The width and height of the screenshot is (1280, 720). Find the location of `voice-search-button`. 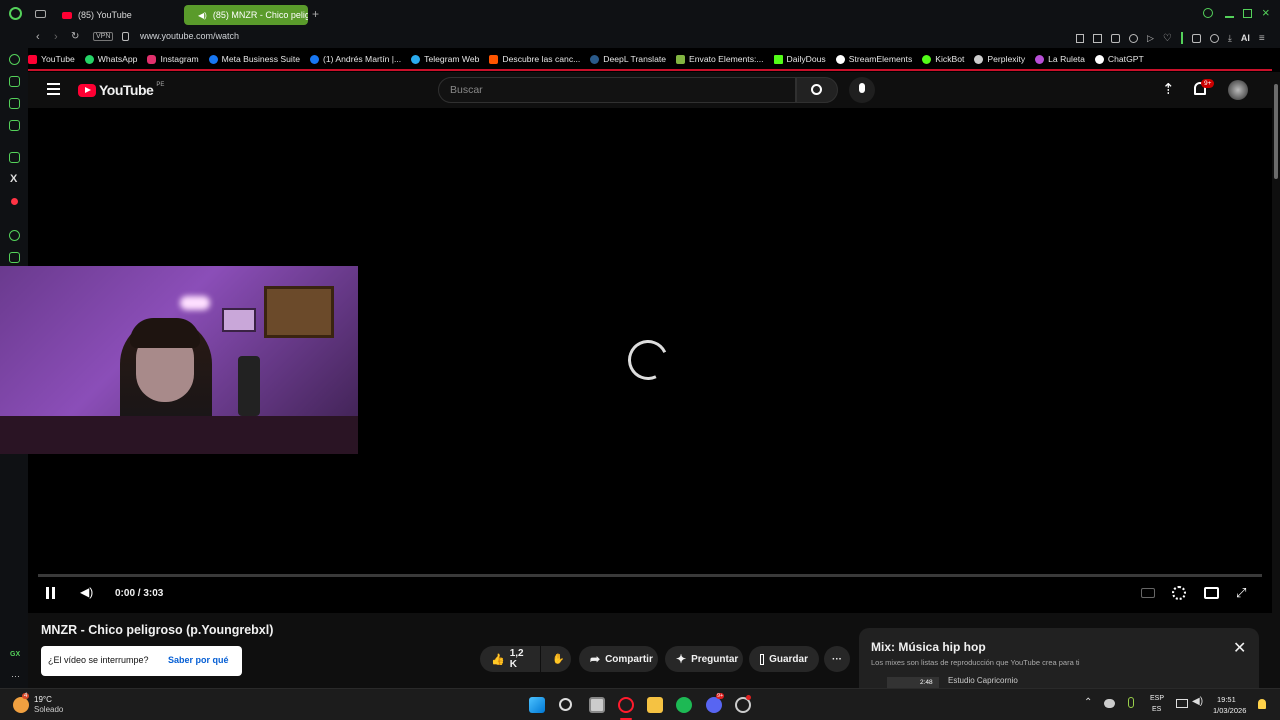

voice-search-button is located at coordinates (862, 90).